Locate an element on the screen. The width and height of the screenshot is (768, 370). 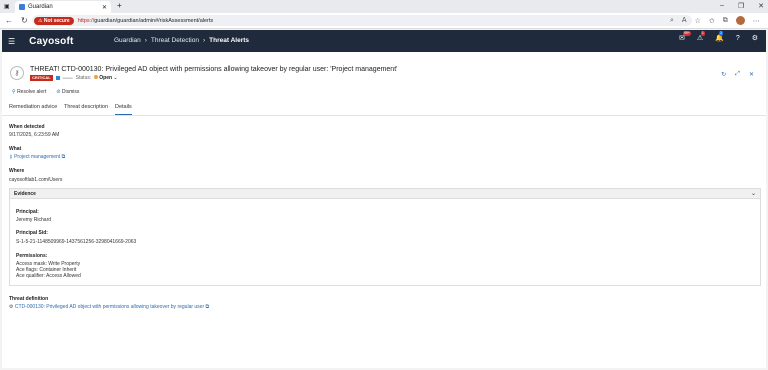
new-tab-icon: + is located at coordinates (119, 5).